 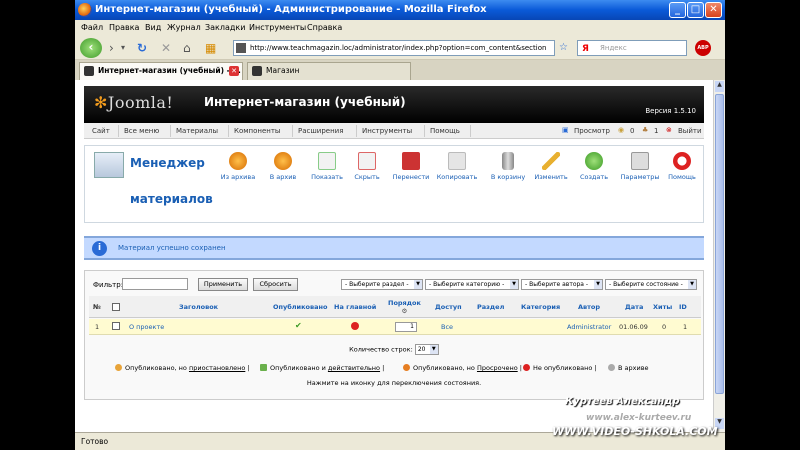 I want to click on menu-history: Журнал, so click(x=184, y=27).